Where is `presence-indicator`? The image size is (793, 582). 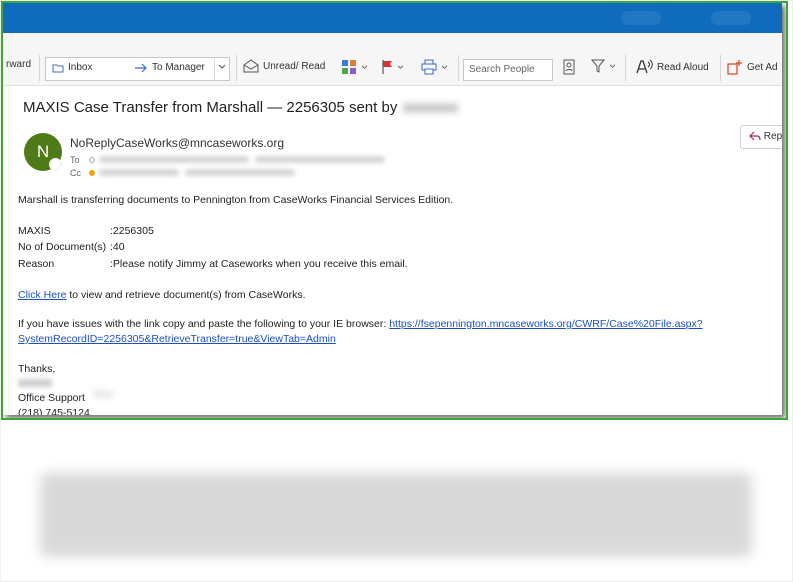 presence-indicator is located at coordinates (55, 164).